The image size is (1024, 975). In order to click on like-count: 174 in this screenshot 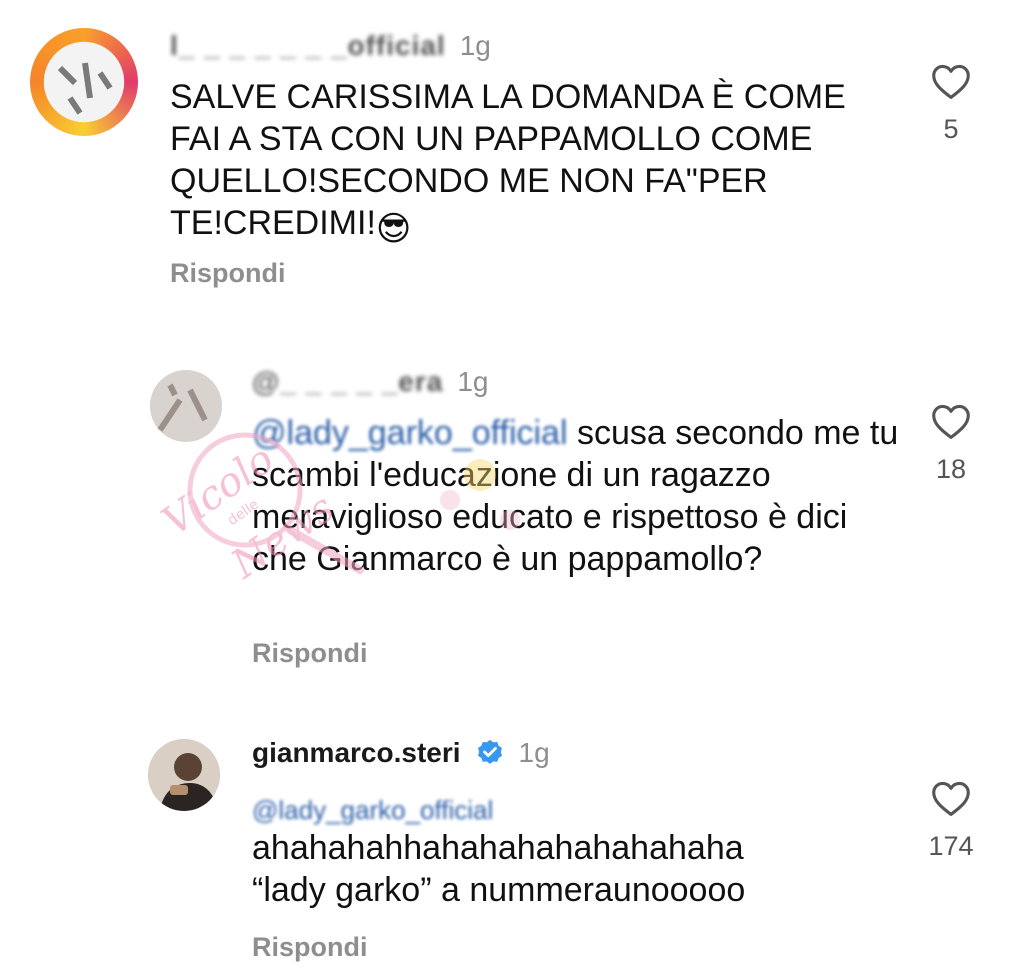, I will do `click(951, 846)`.